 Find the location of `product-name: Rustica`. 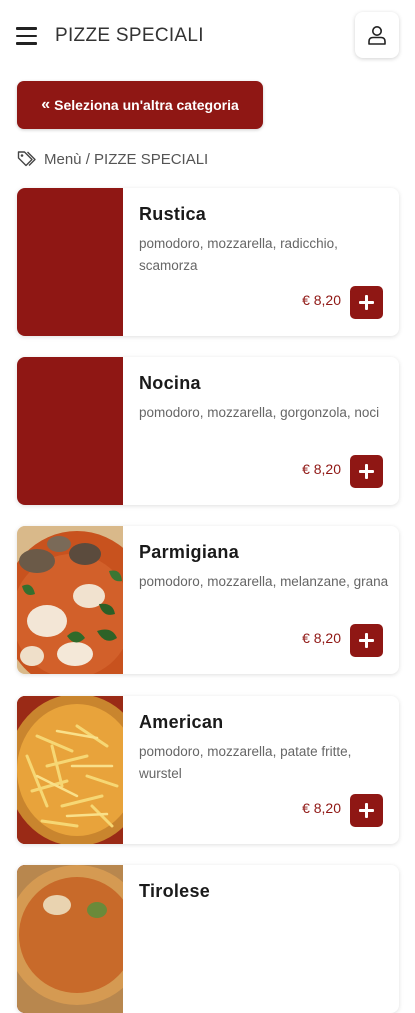

product-name: Rustica is located at coordinates (173, 214).